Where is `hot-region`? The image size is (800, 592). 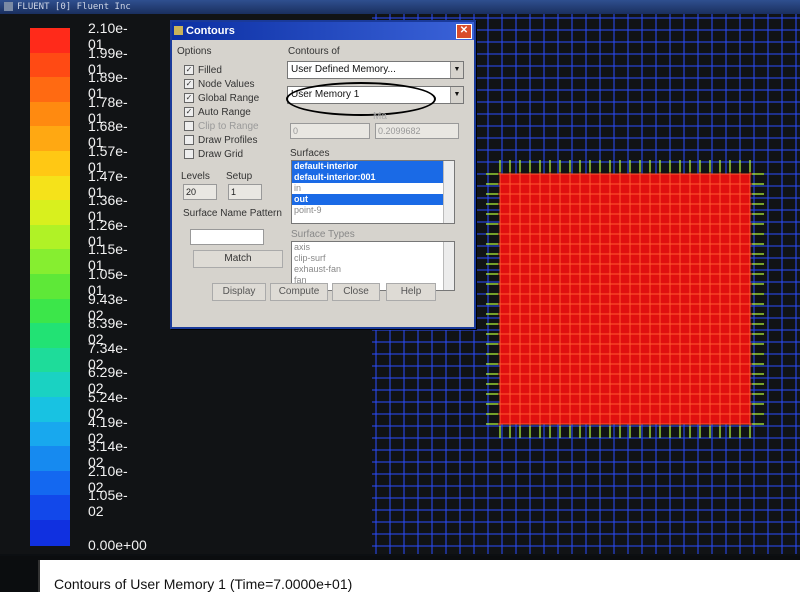
hot-region is located at coordinates (625, 299).